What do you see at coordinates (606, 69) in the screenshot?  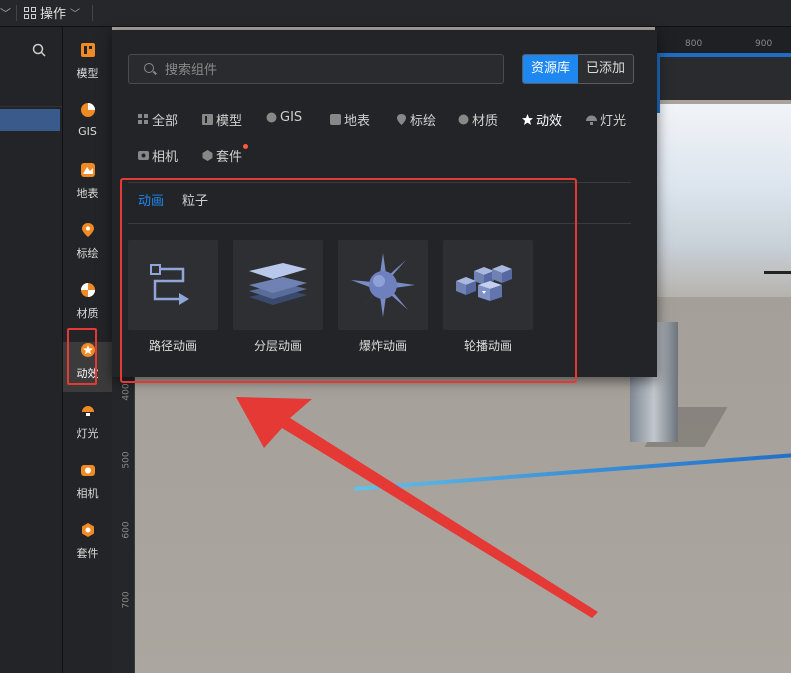 I see `added-button: 已添加` at bounding box center [606, 69].